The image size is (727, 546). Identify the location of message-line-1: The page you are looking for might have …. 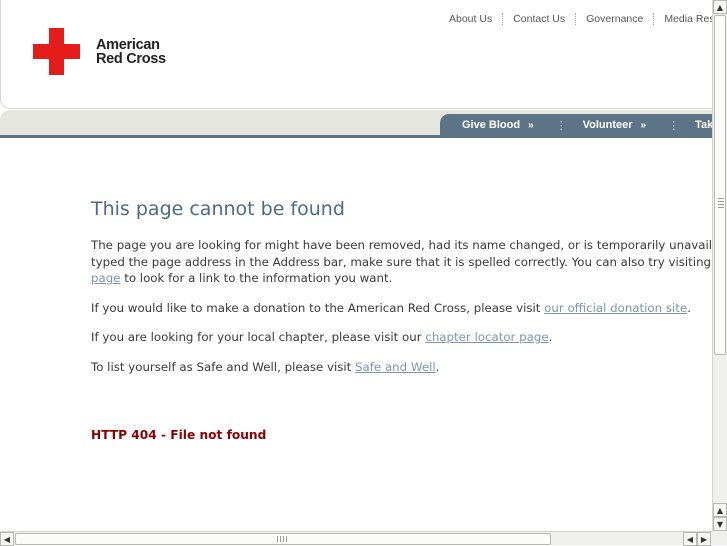
(401, 245).